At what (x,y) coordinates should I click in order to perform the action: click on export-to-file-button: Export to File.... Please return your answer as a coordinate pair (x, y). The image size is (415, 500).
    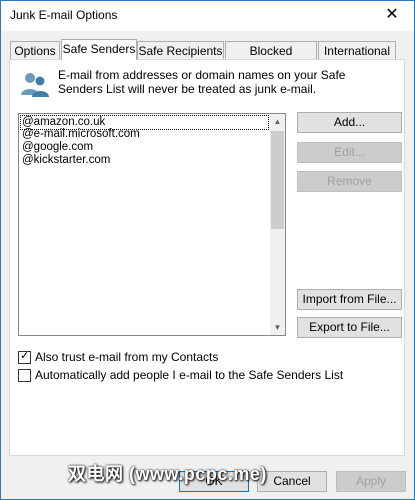
    Looking at the image, I should click on (349, 327).